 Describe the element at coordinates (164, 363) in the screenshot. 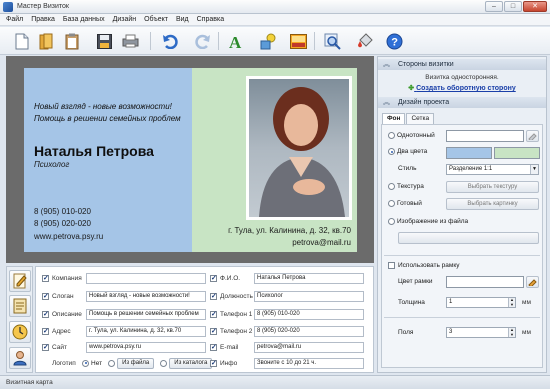

I see `logo-catalog-radio` at that location.